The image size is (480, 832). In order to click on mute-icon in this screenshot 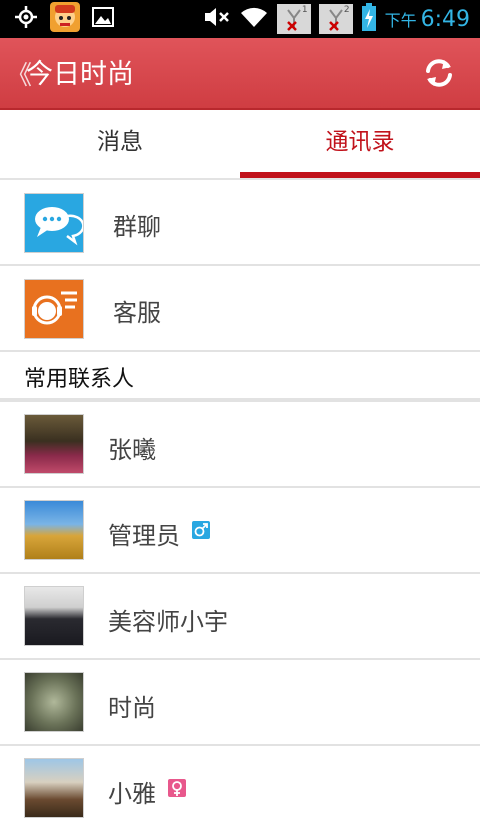, I will do `click(217, 19)`.